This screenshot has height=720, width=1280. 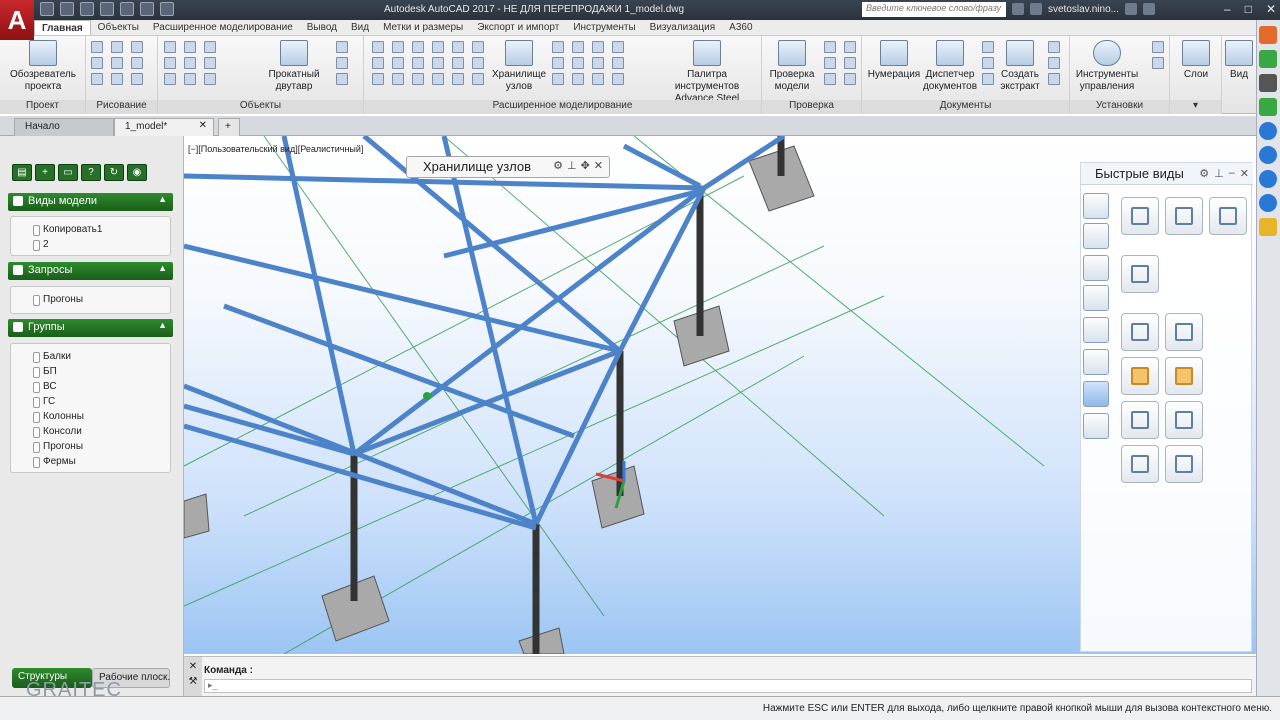 I want to click on polyline-icon, so click(x=117, y=47).